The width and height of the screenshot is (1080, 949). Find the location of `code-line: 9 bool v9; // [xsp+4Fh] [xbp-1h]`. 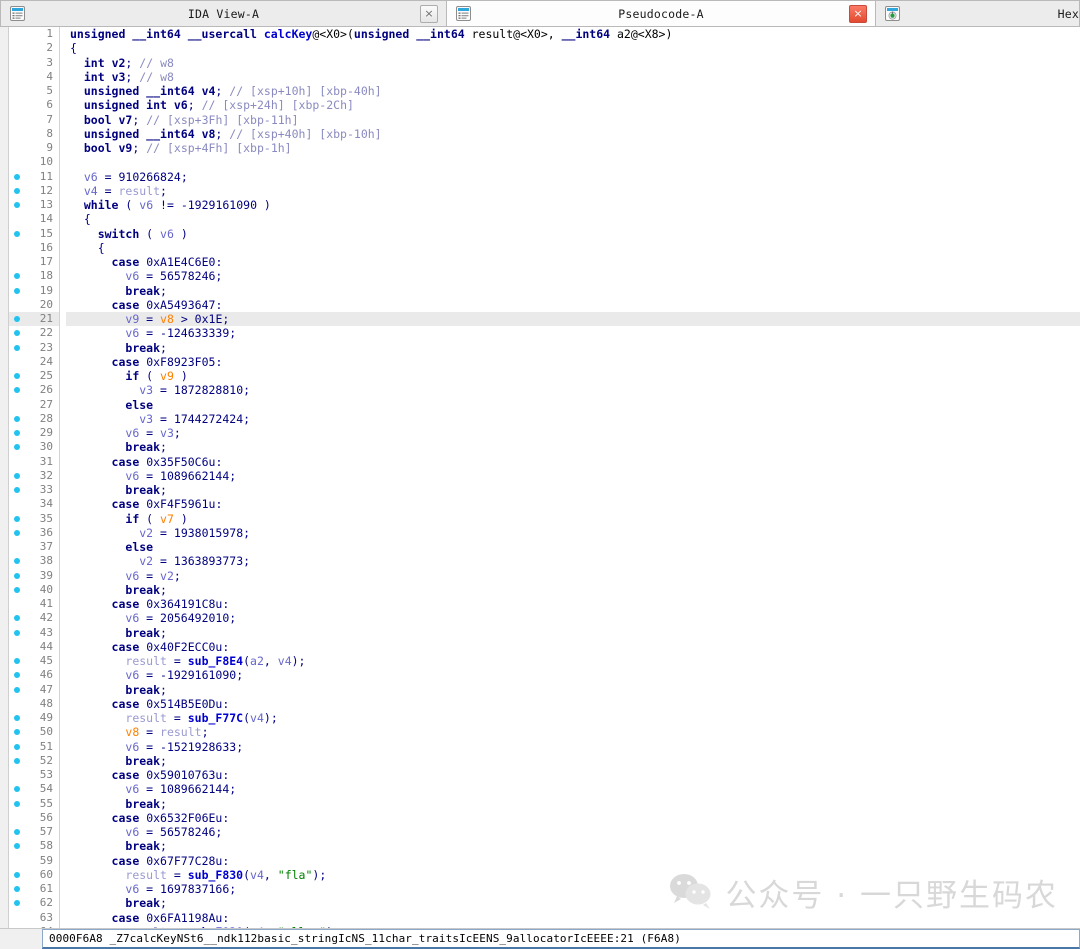

code-line: 9 bool v9; // [xsp+4Fh] [xbp-1h] is located at coordinates (544, 148).